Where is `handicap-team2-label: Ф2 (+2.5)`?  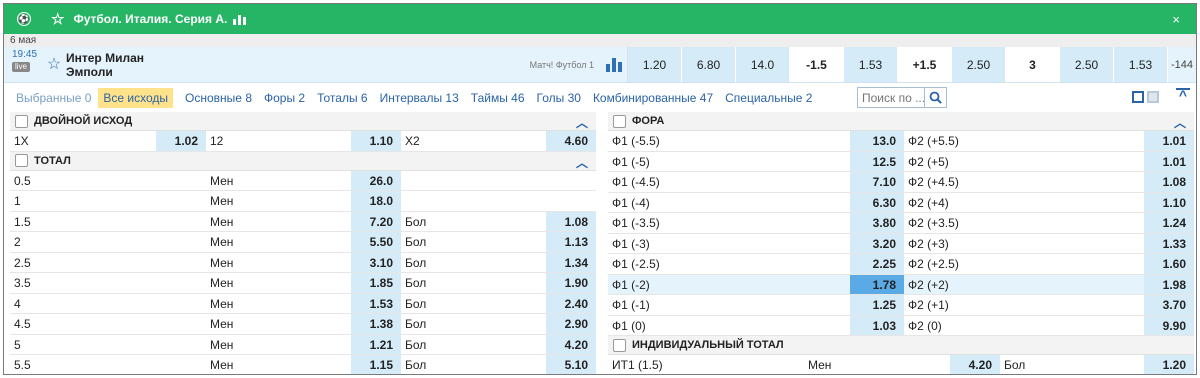 handicap-team2-label: Ф2 (+2.5) is located at coordinates (933, 264).